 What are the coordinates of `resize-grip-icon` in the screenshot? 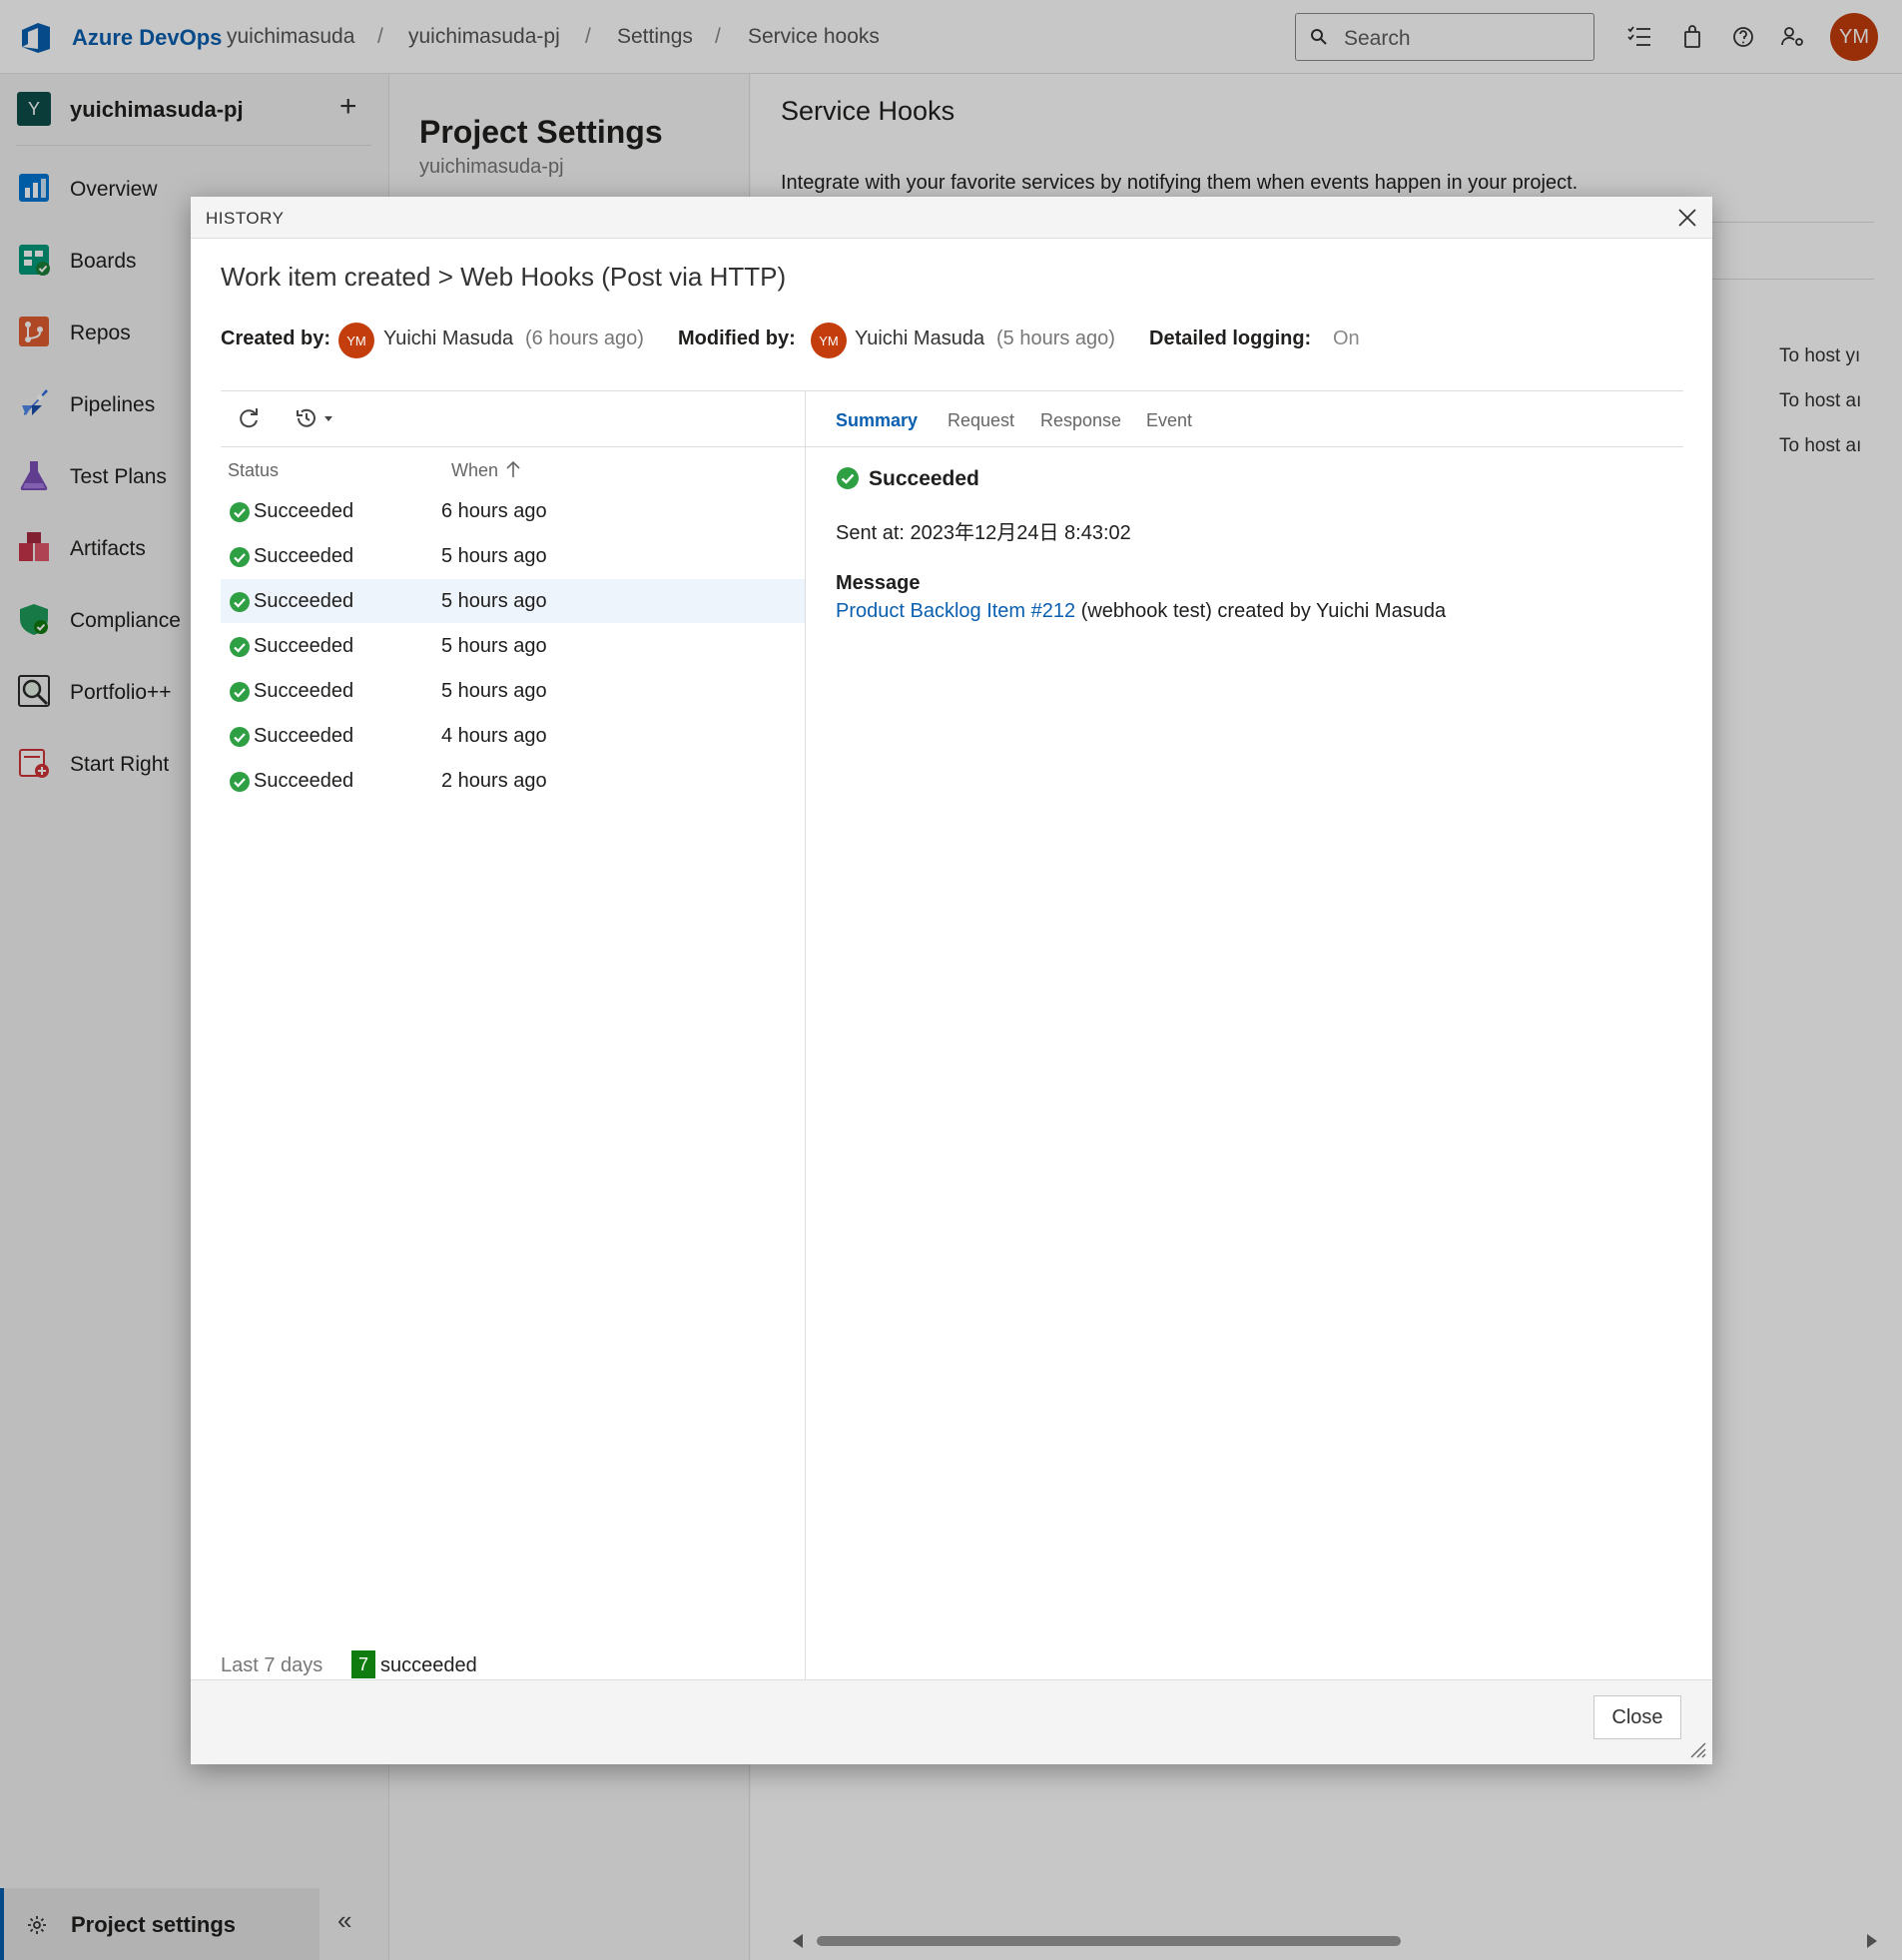 It's located at (1697, 1749).